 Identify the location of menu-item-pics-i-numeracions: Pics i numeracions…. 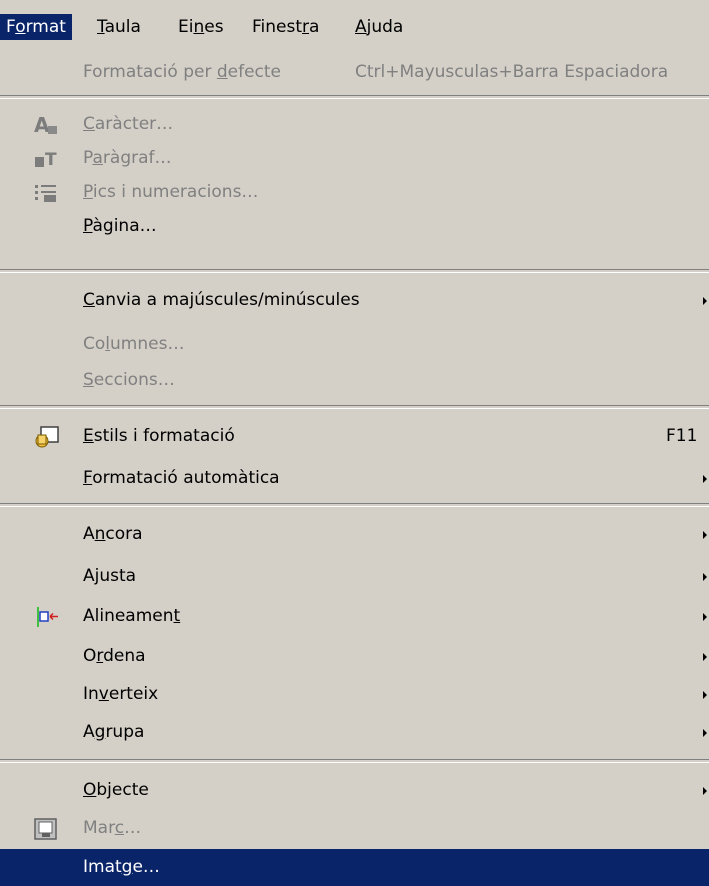
(354, 192).